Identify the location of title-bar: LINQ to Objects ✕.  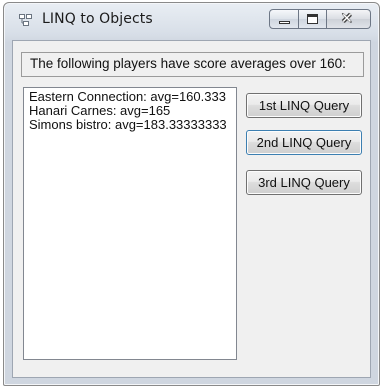
(191, 20).